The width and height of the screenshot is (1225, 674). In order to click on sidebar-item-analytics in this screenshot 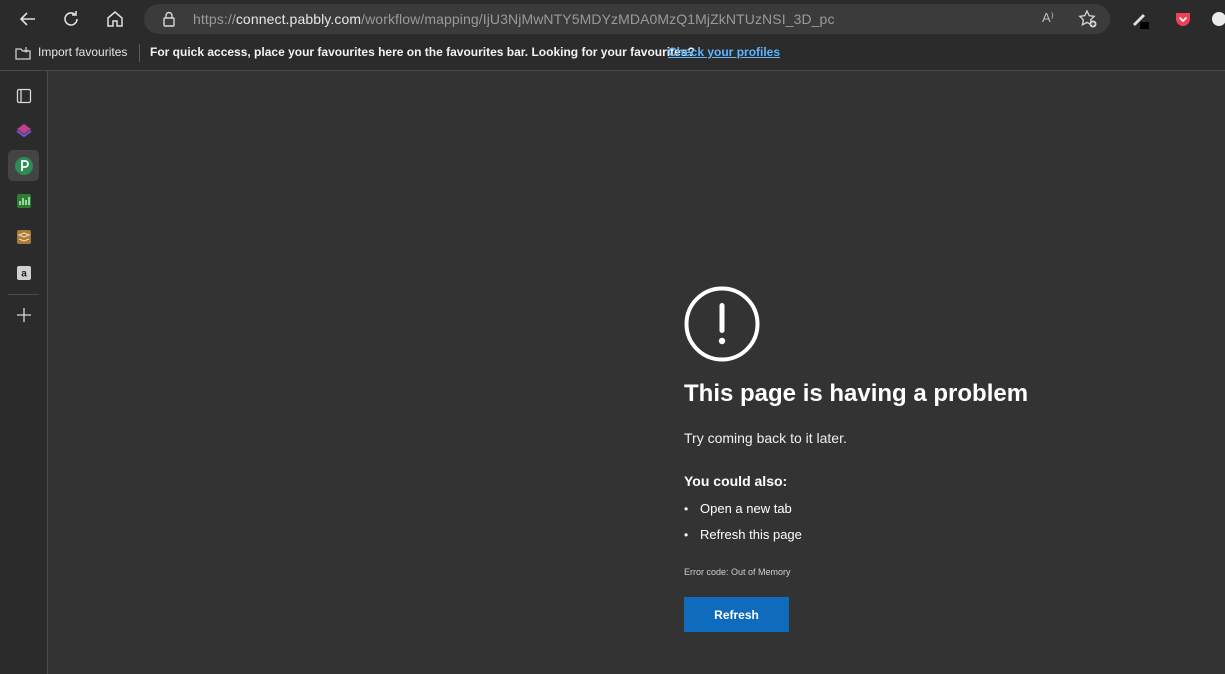, I will do `click(23, 200)`.